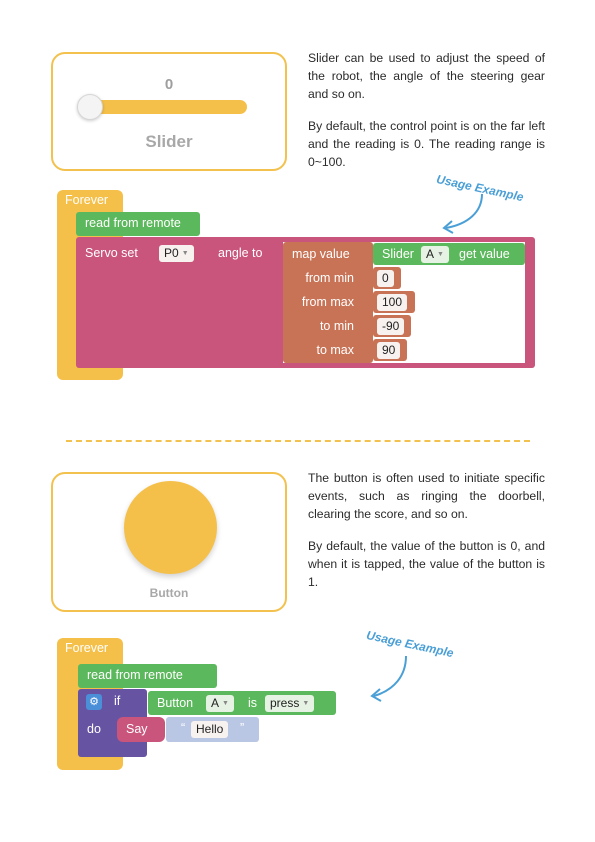  I want to click on is-label: is, so click(253, 703).